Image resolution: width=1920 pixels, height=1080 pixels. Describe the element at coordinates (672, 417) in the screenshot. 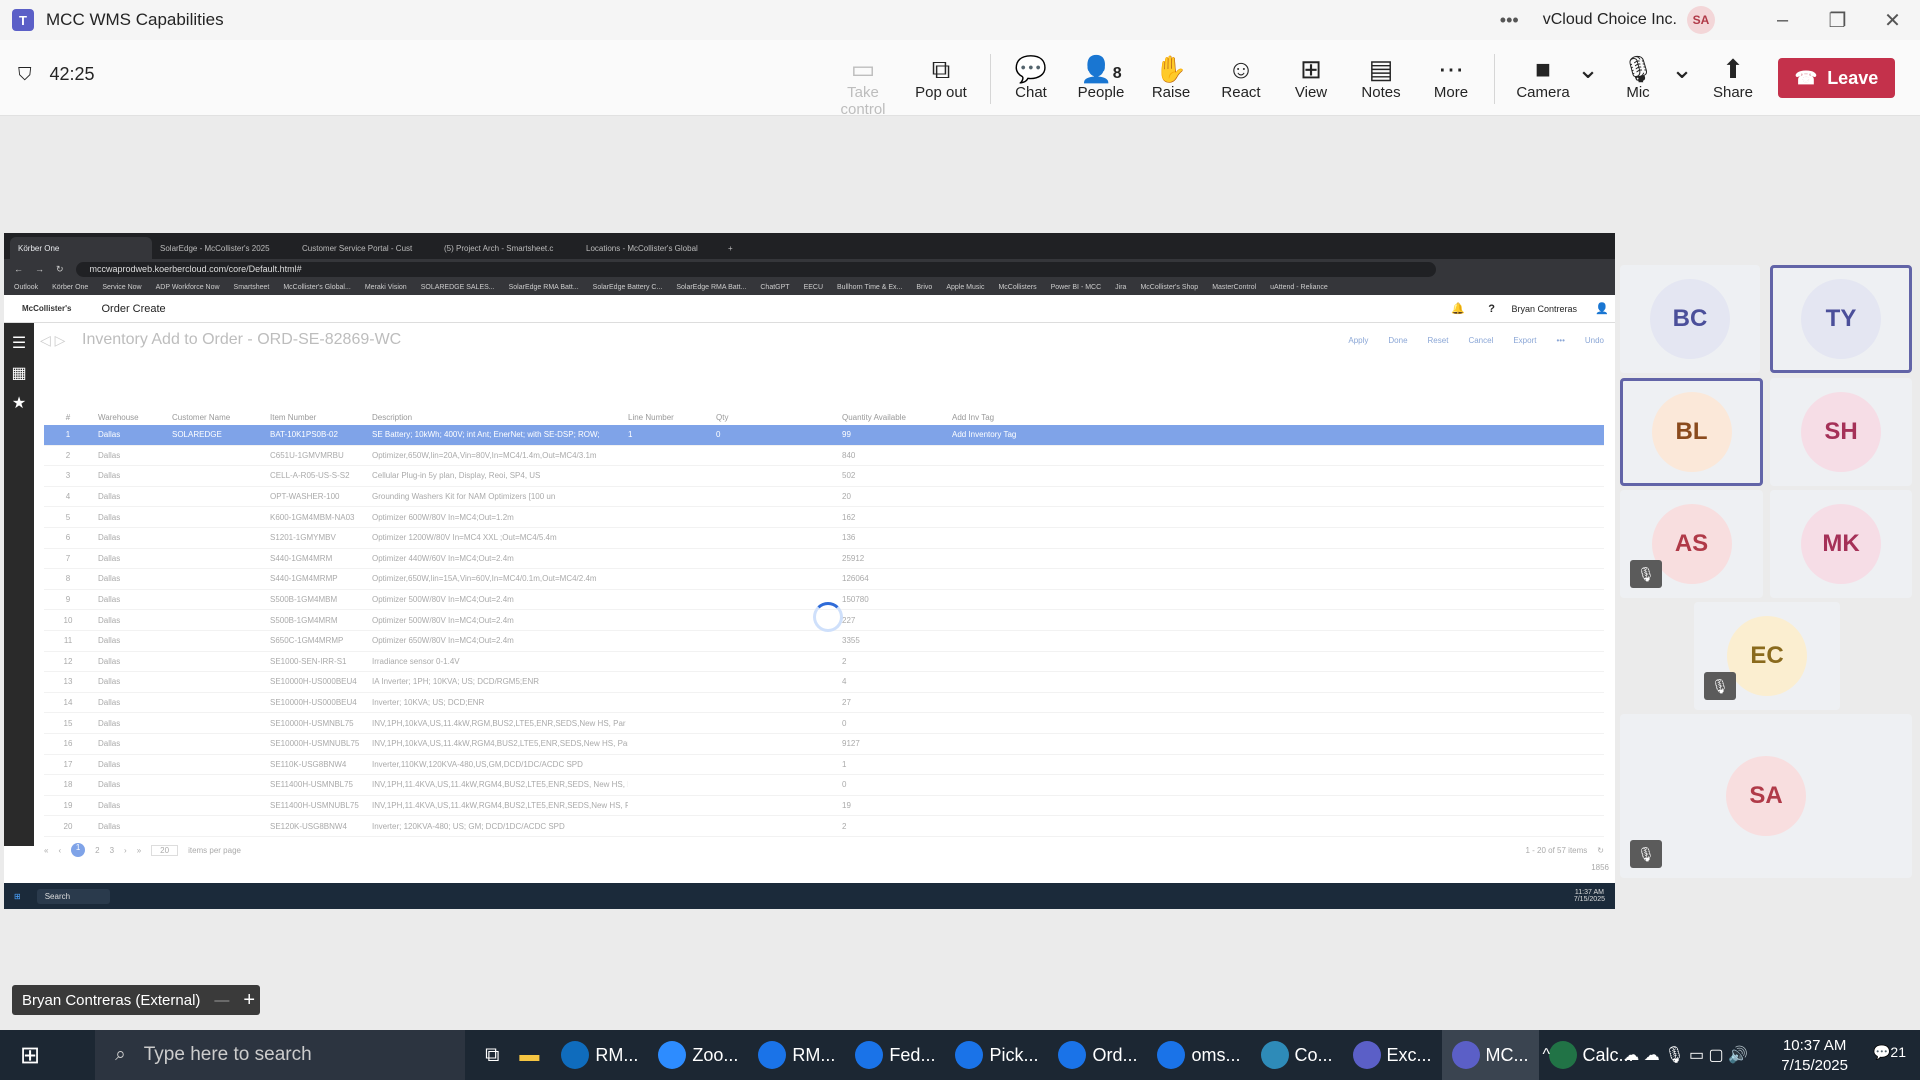

I see `column-header: Line Number` at that location.